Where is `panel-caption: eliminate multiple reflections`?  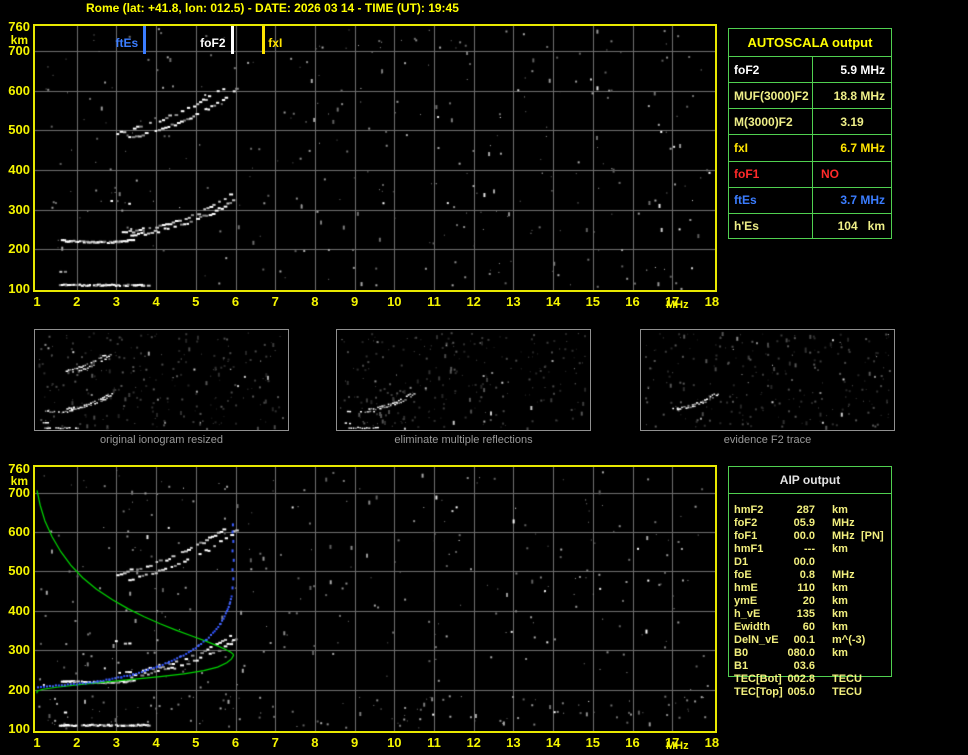
panel-caption: eliminate multiple reflections is located at coordinates (463, 440).